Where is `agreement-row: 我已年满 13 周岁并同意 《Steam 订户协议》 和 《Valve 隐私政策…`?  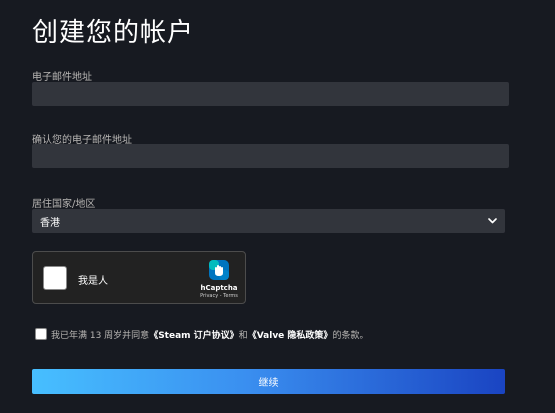 agreement-row: 我已年满 13 周岁并同意 《Steam 订户协议》 和 《Valve 隐私政策… is located at coordinates (201, 334).